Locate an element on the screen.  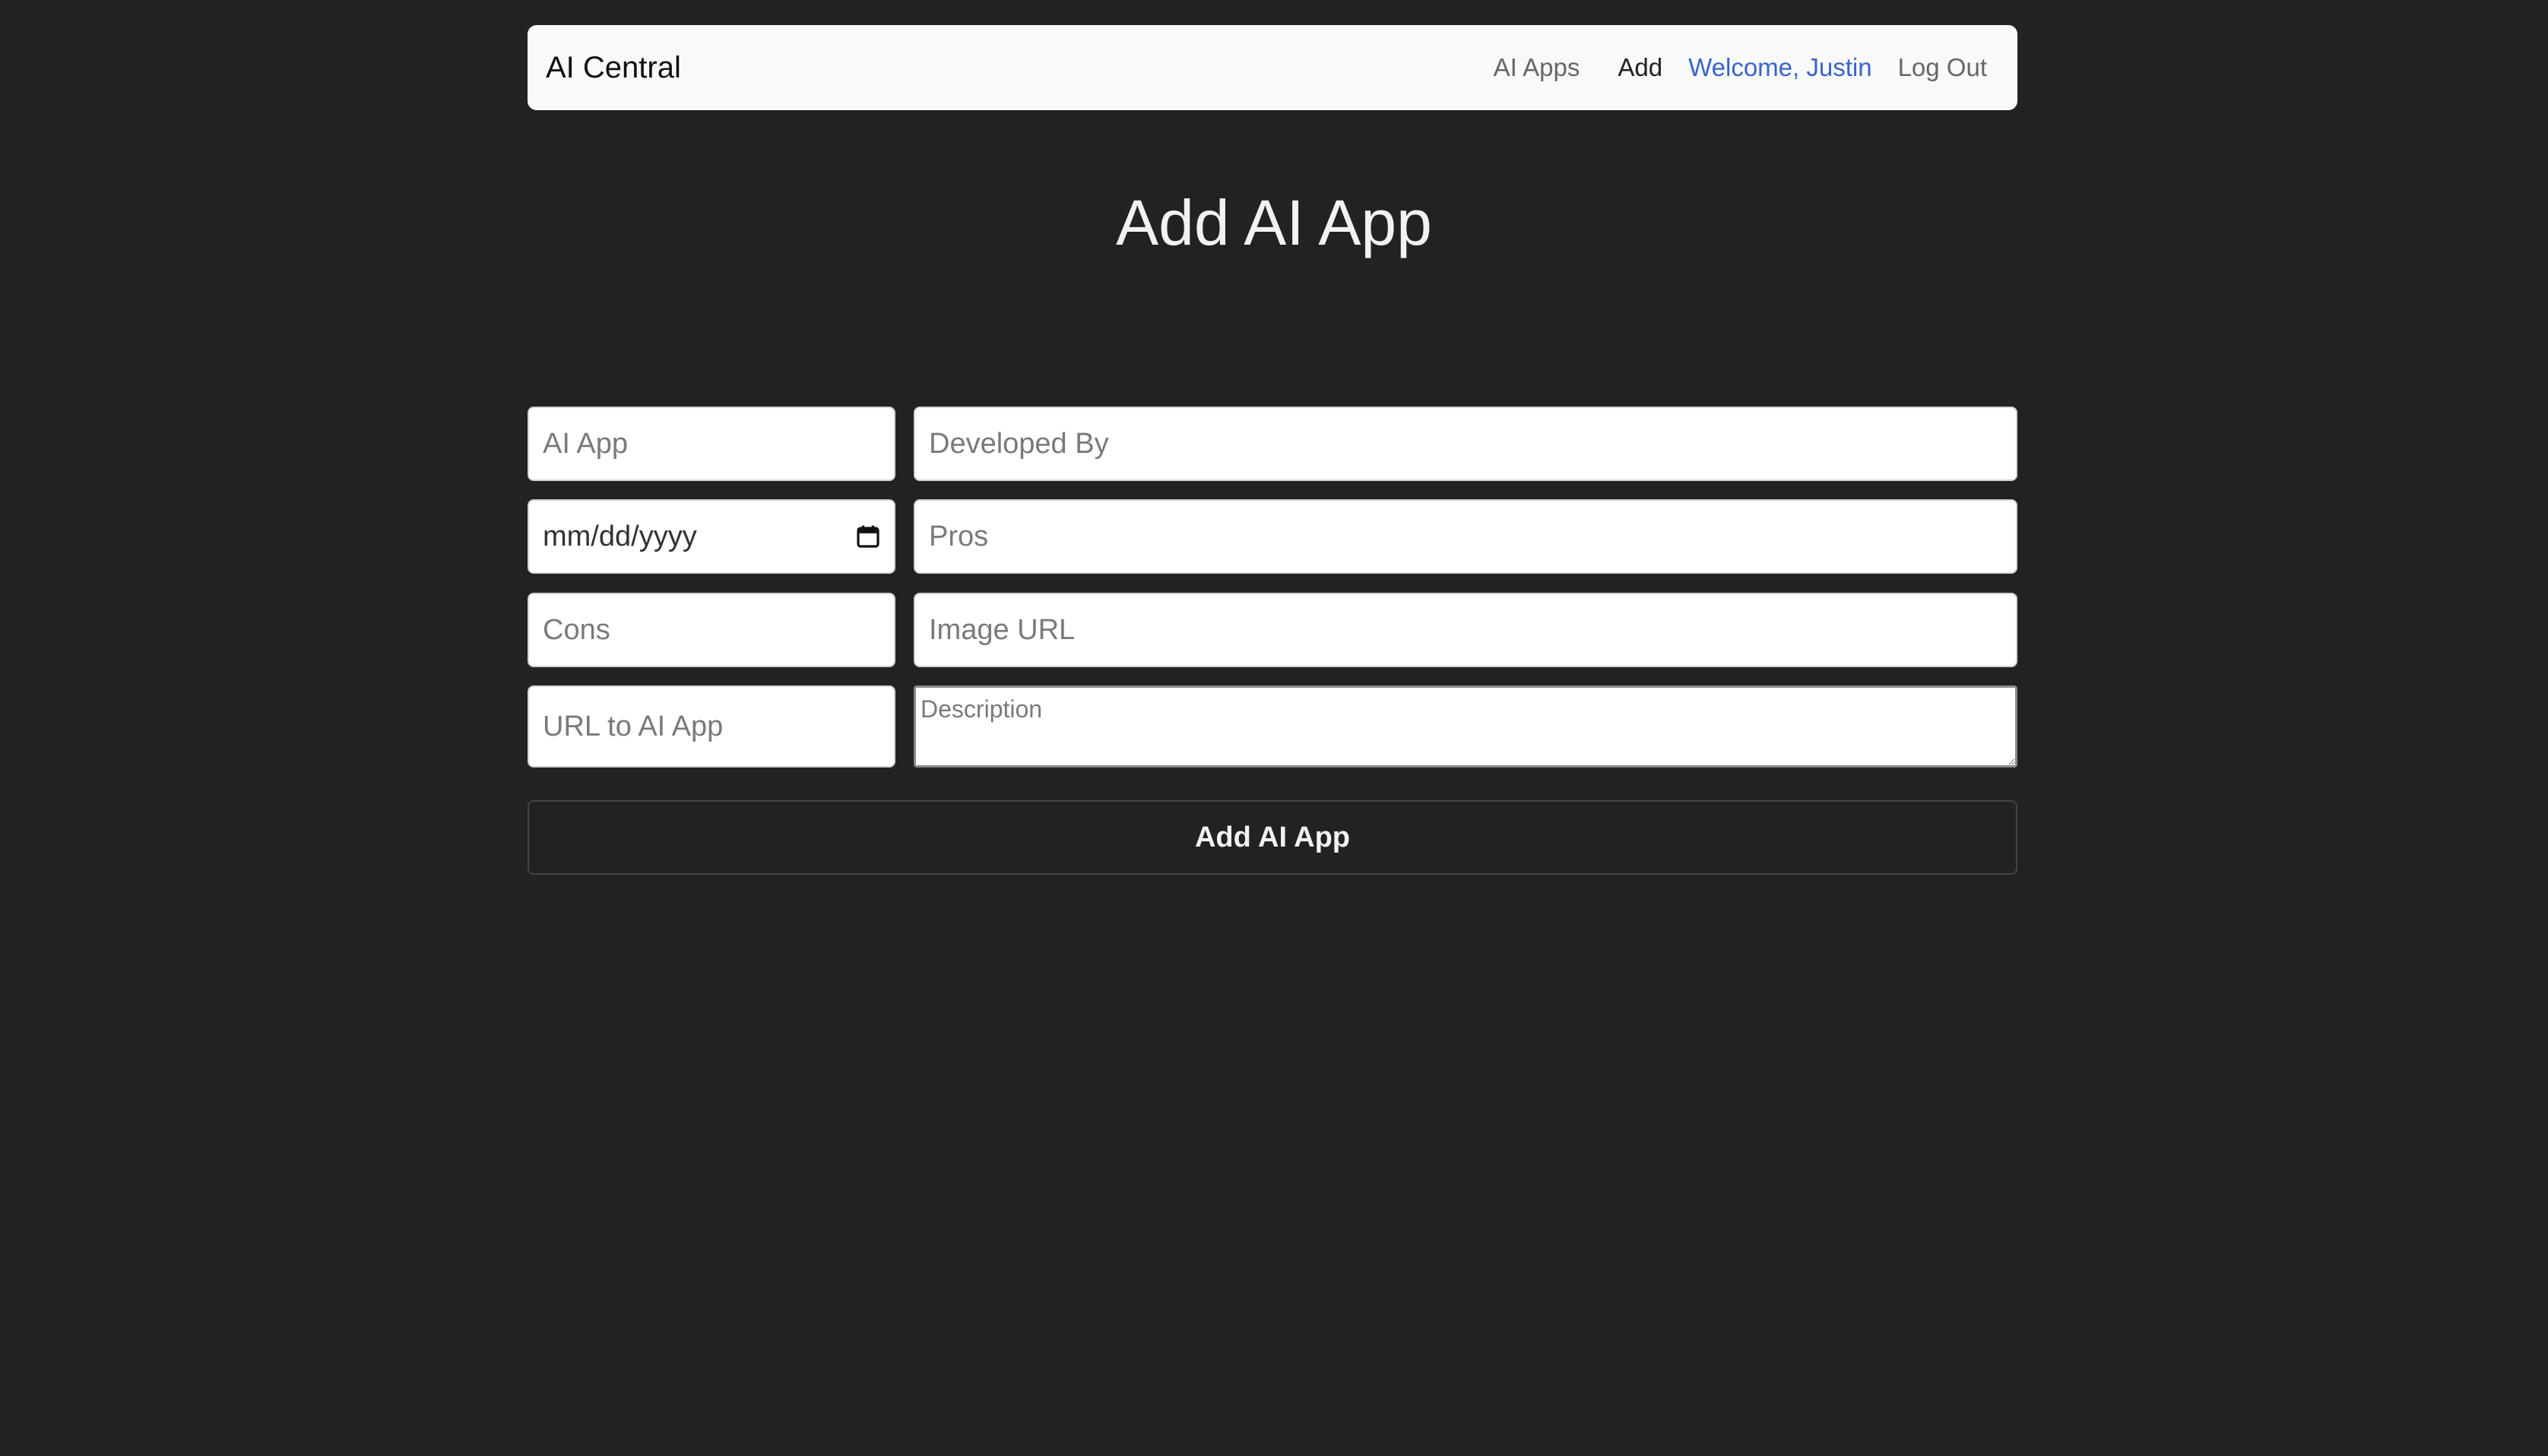
cons-input is located at coordinates (711, 630).